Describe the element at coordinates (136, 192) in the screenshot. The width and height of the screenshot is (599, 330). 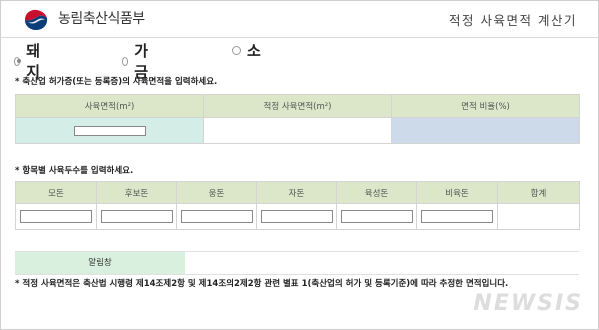
I see `header-gilt: 후보돈` at that location.